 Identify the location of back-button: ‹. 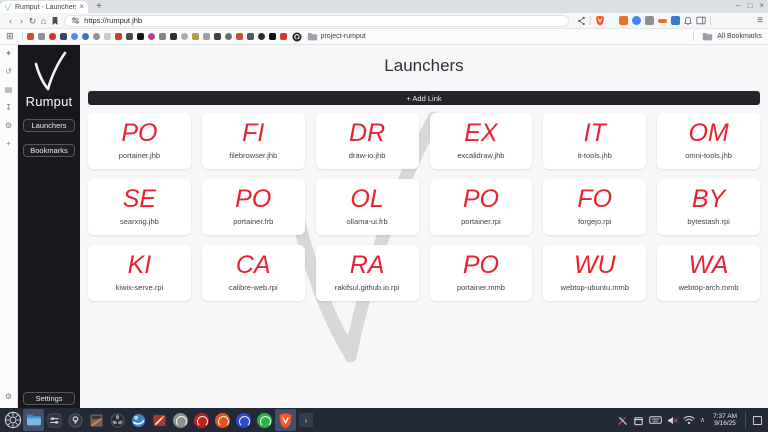
(10, 21).